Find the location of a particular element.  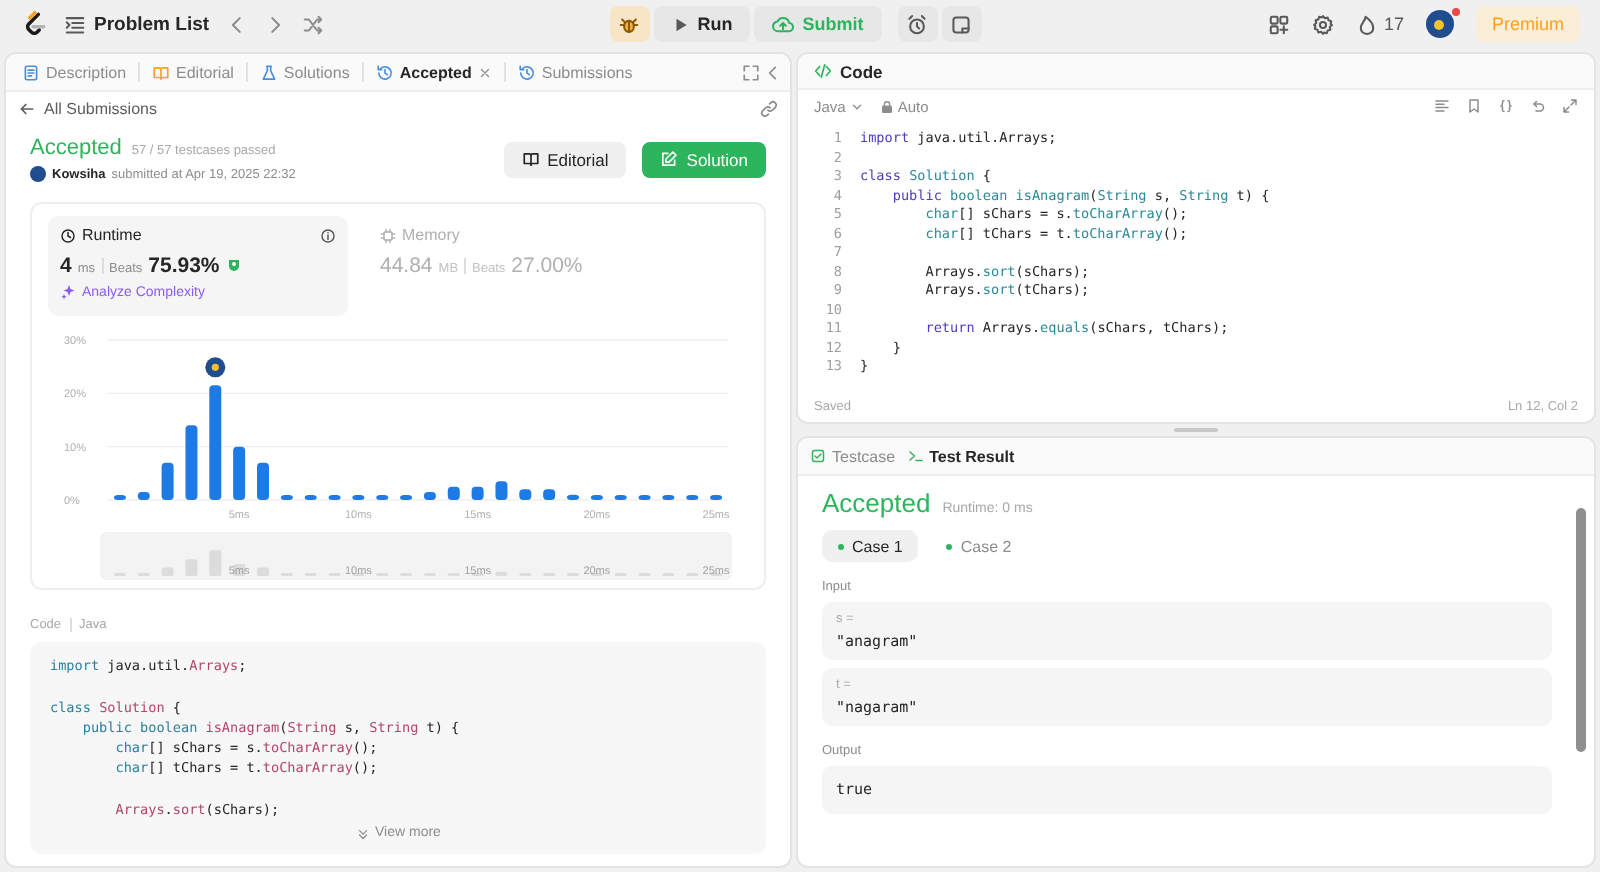

beats-value: 27.00% is located at coordinates (547, 266).